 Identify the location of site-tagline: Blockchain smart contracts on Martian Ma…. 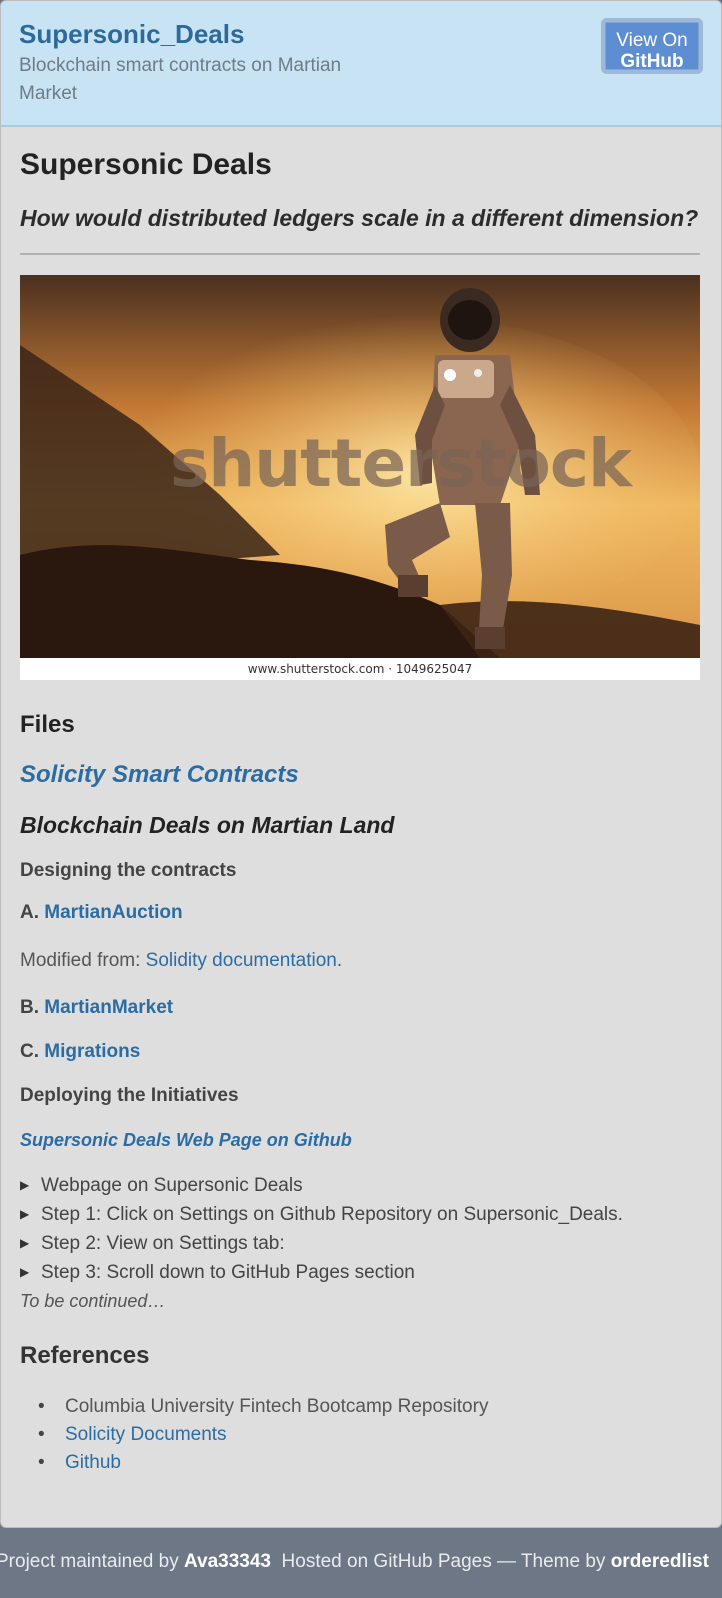
(180, 79).